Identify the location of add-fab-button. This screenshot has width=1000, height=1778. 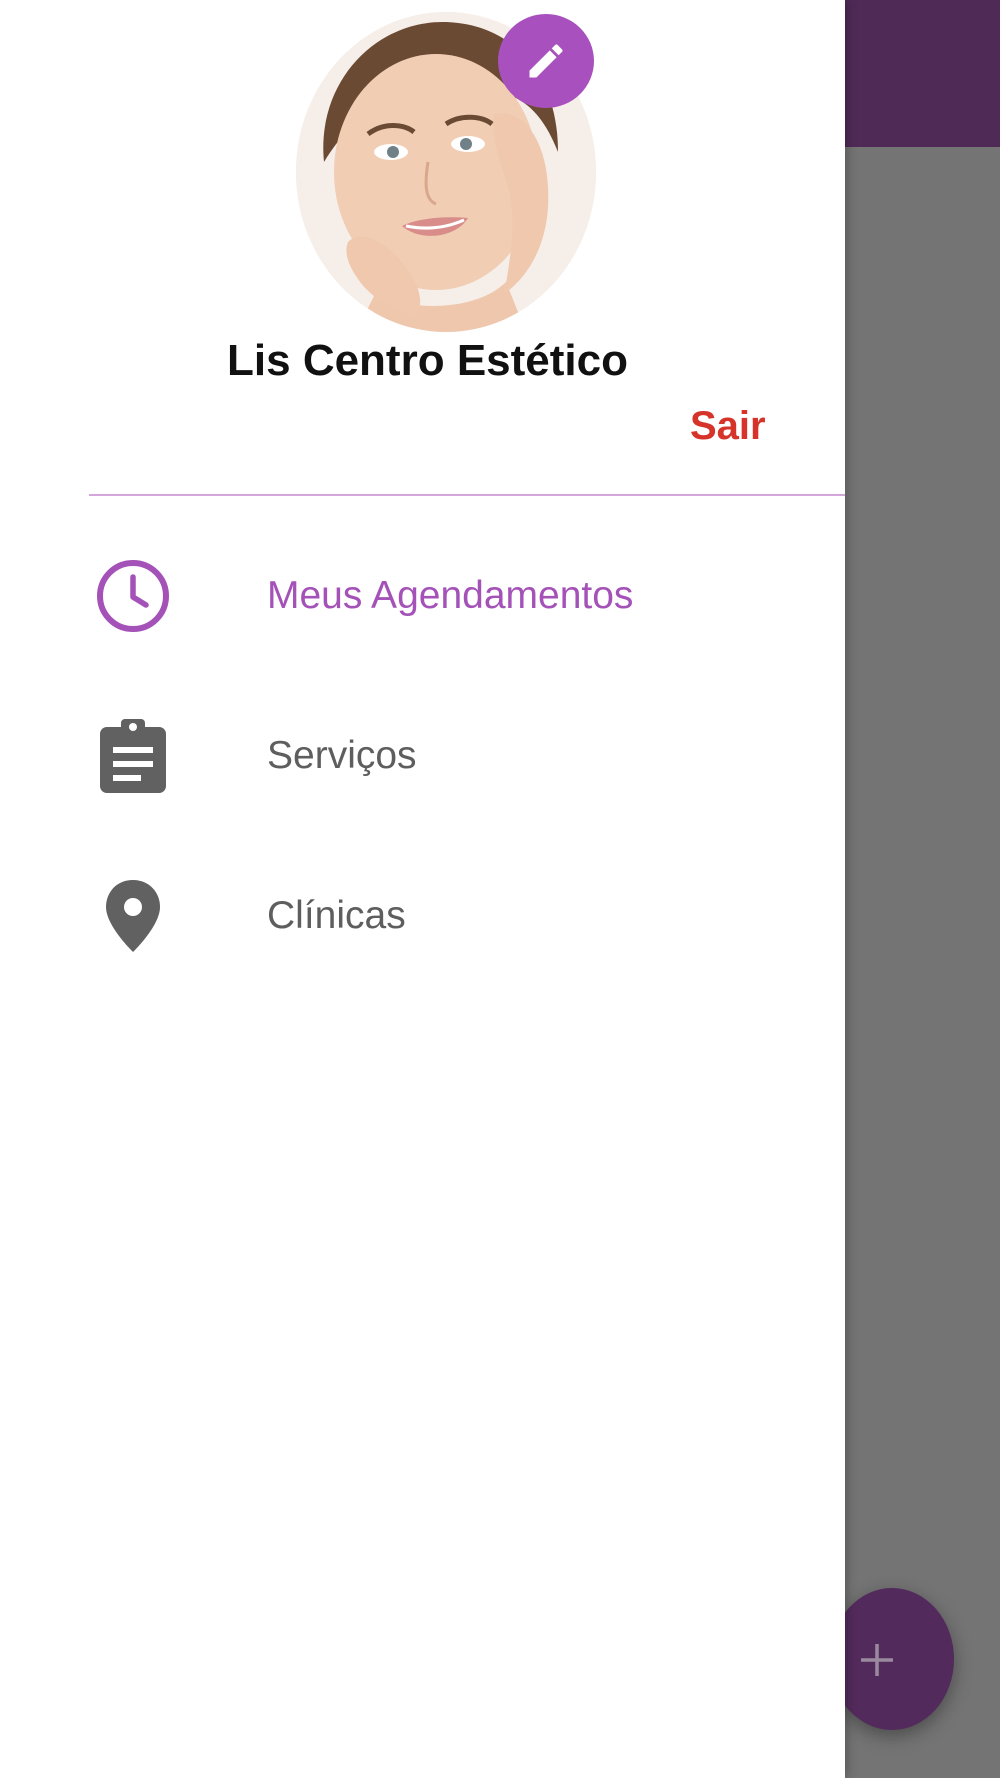
(892, 1659).